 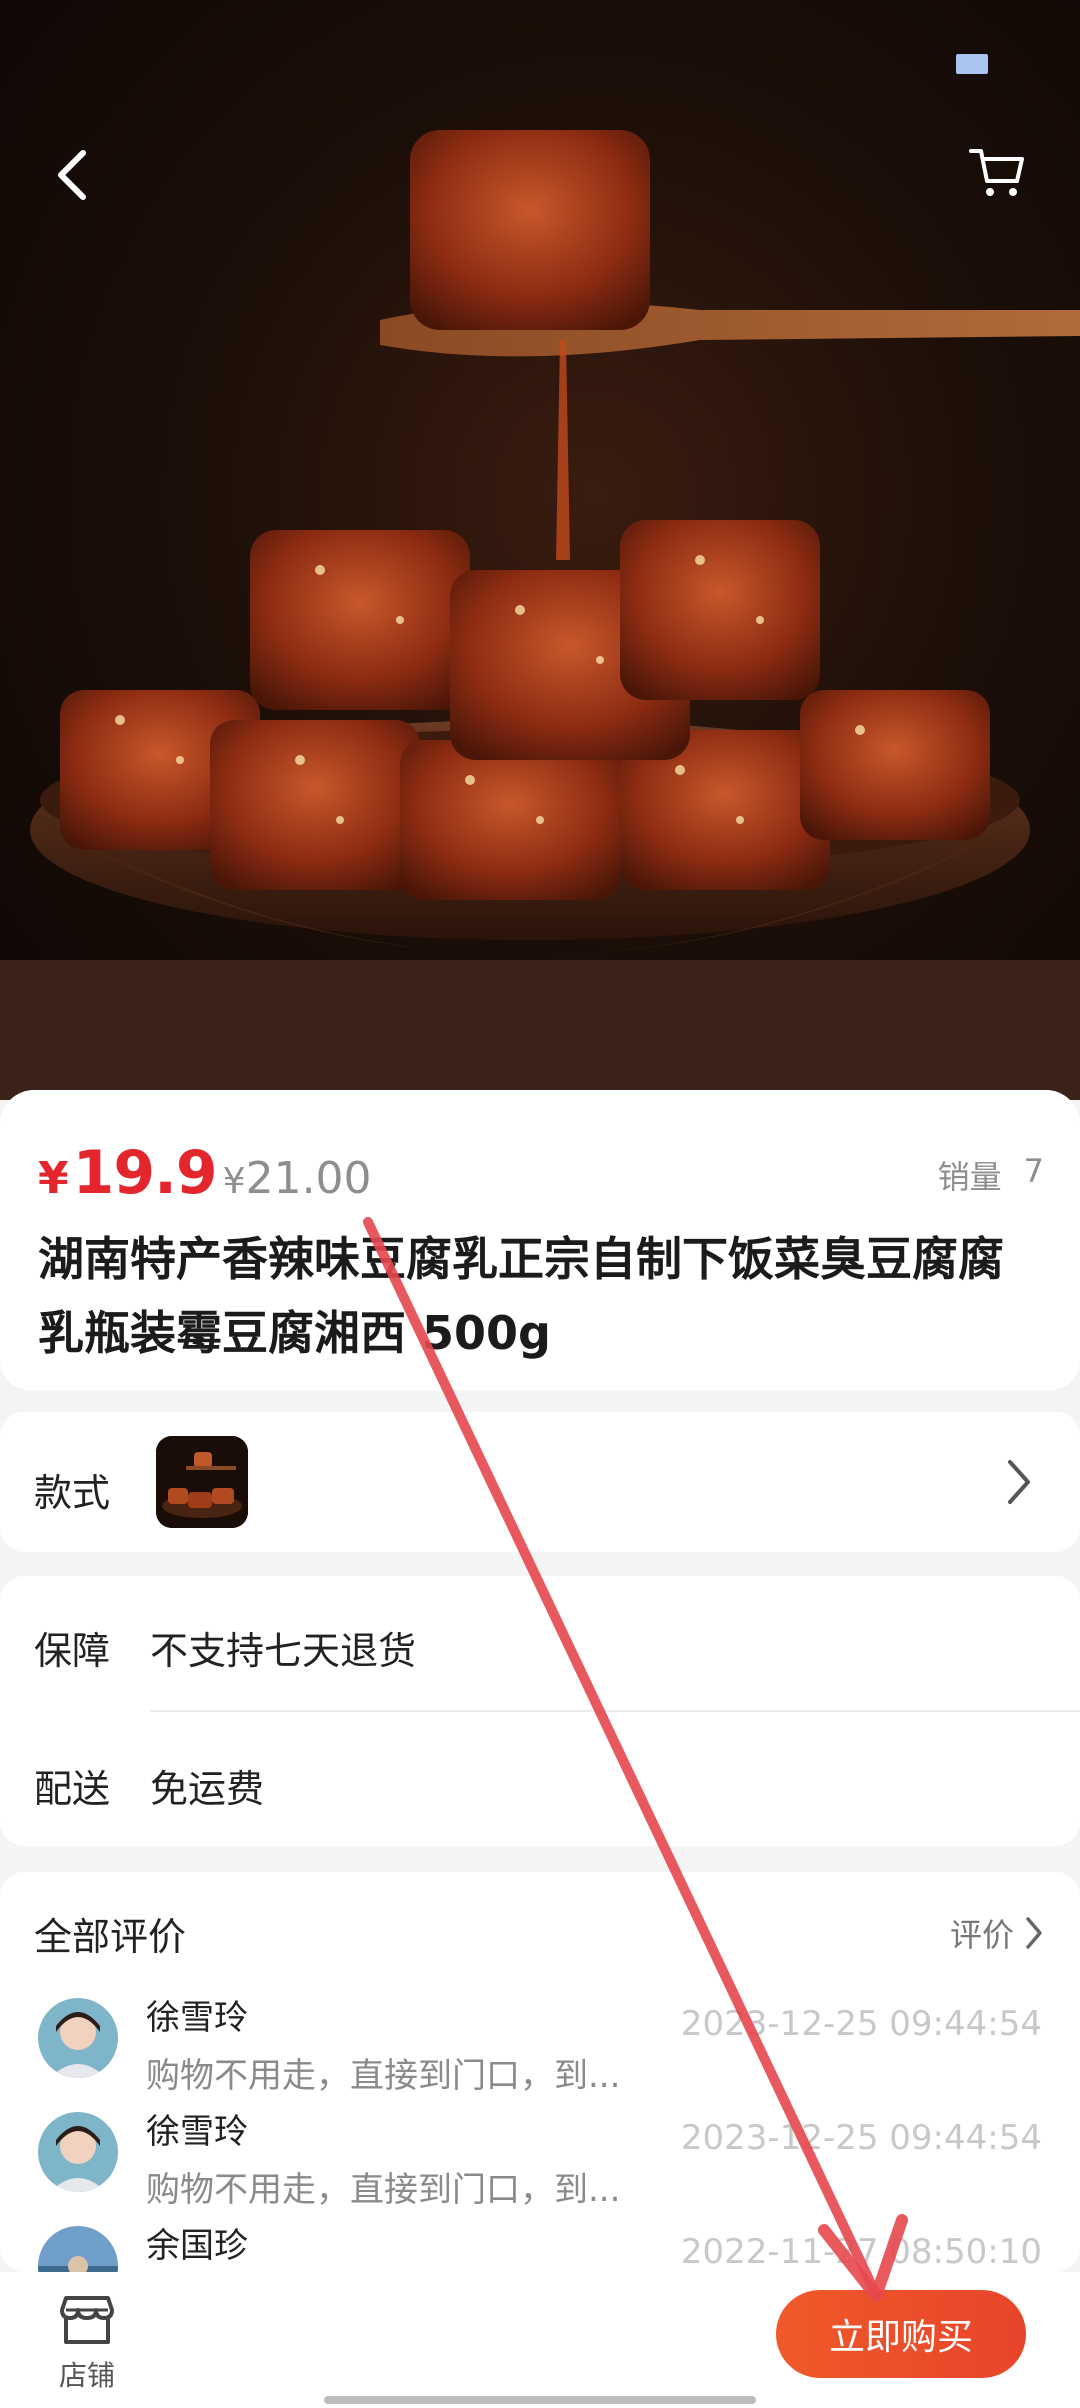 What do you see at coordinates (72, 1493) in the screenshot?
I see `style-label: 款式` at bounding box center [72, 1493].